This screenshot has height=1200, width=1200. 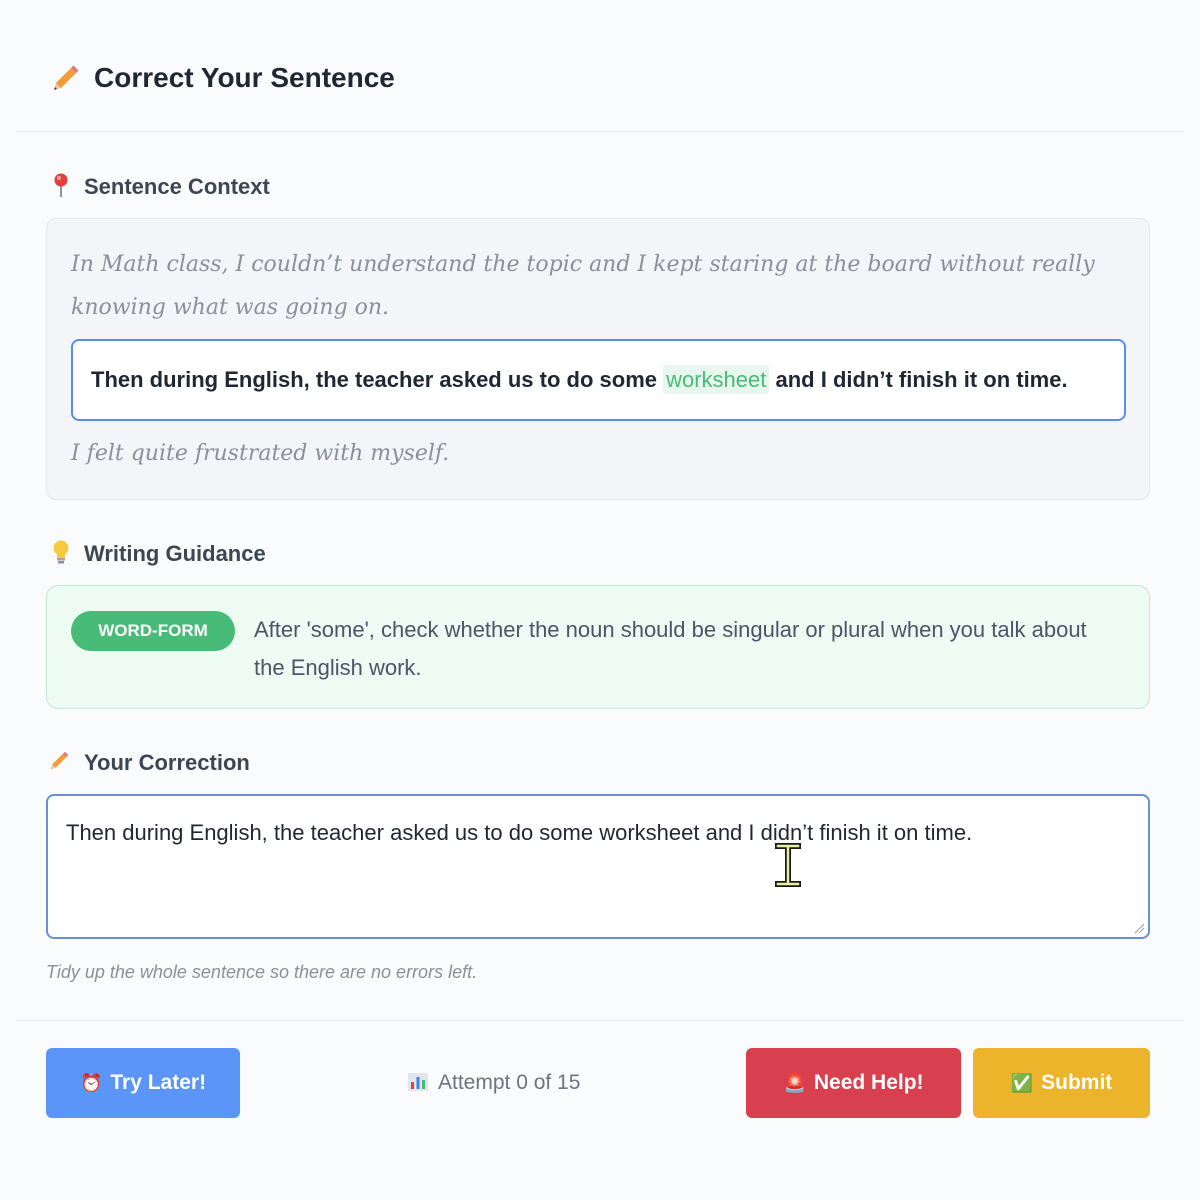 What do you see at coordinates (61, 185) in the screenshot?
I see `pin-icon` at bounding box center [61, 185].